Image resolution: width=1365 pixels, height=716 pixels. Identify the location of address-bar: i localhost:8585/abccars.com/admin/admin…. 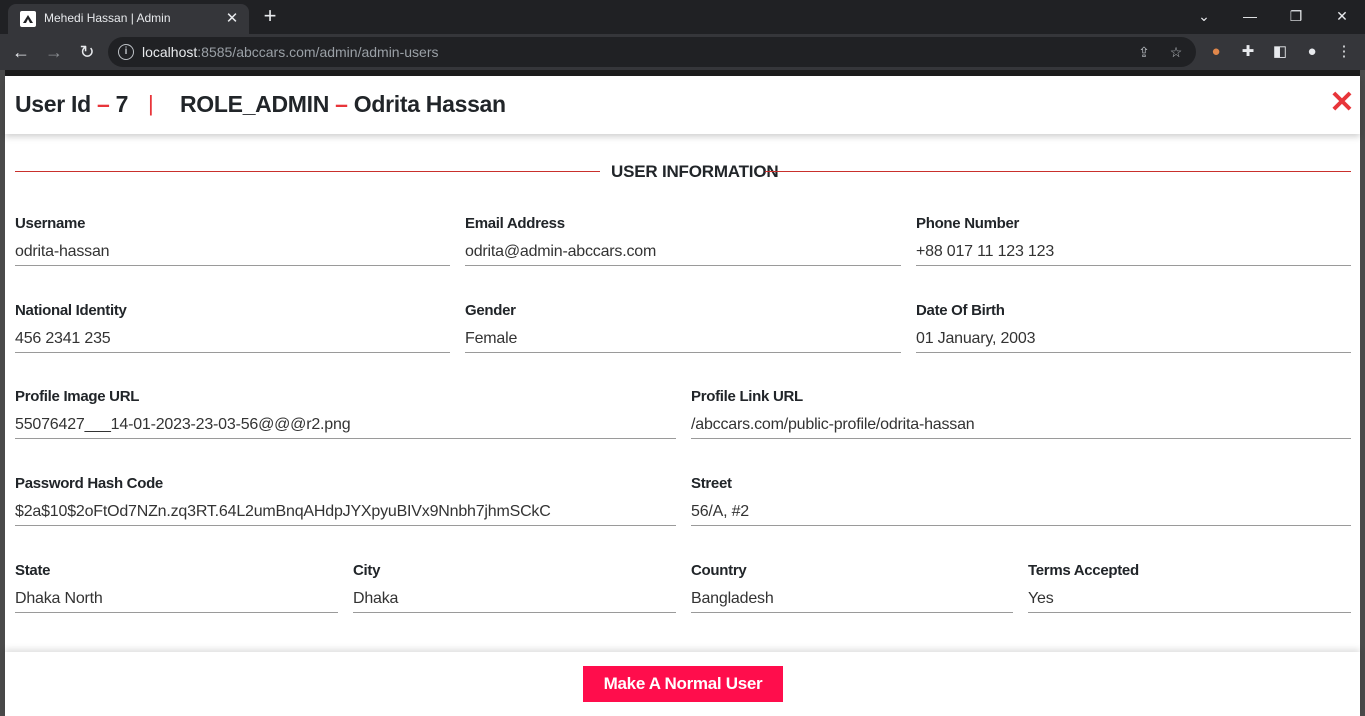
(652, 52).